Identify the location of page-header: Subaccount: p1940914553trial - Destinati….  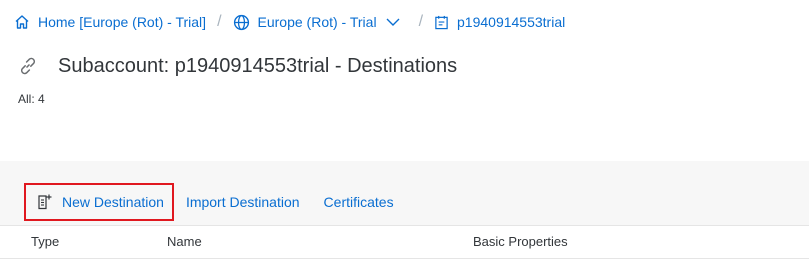
(237, 66).